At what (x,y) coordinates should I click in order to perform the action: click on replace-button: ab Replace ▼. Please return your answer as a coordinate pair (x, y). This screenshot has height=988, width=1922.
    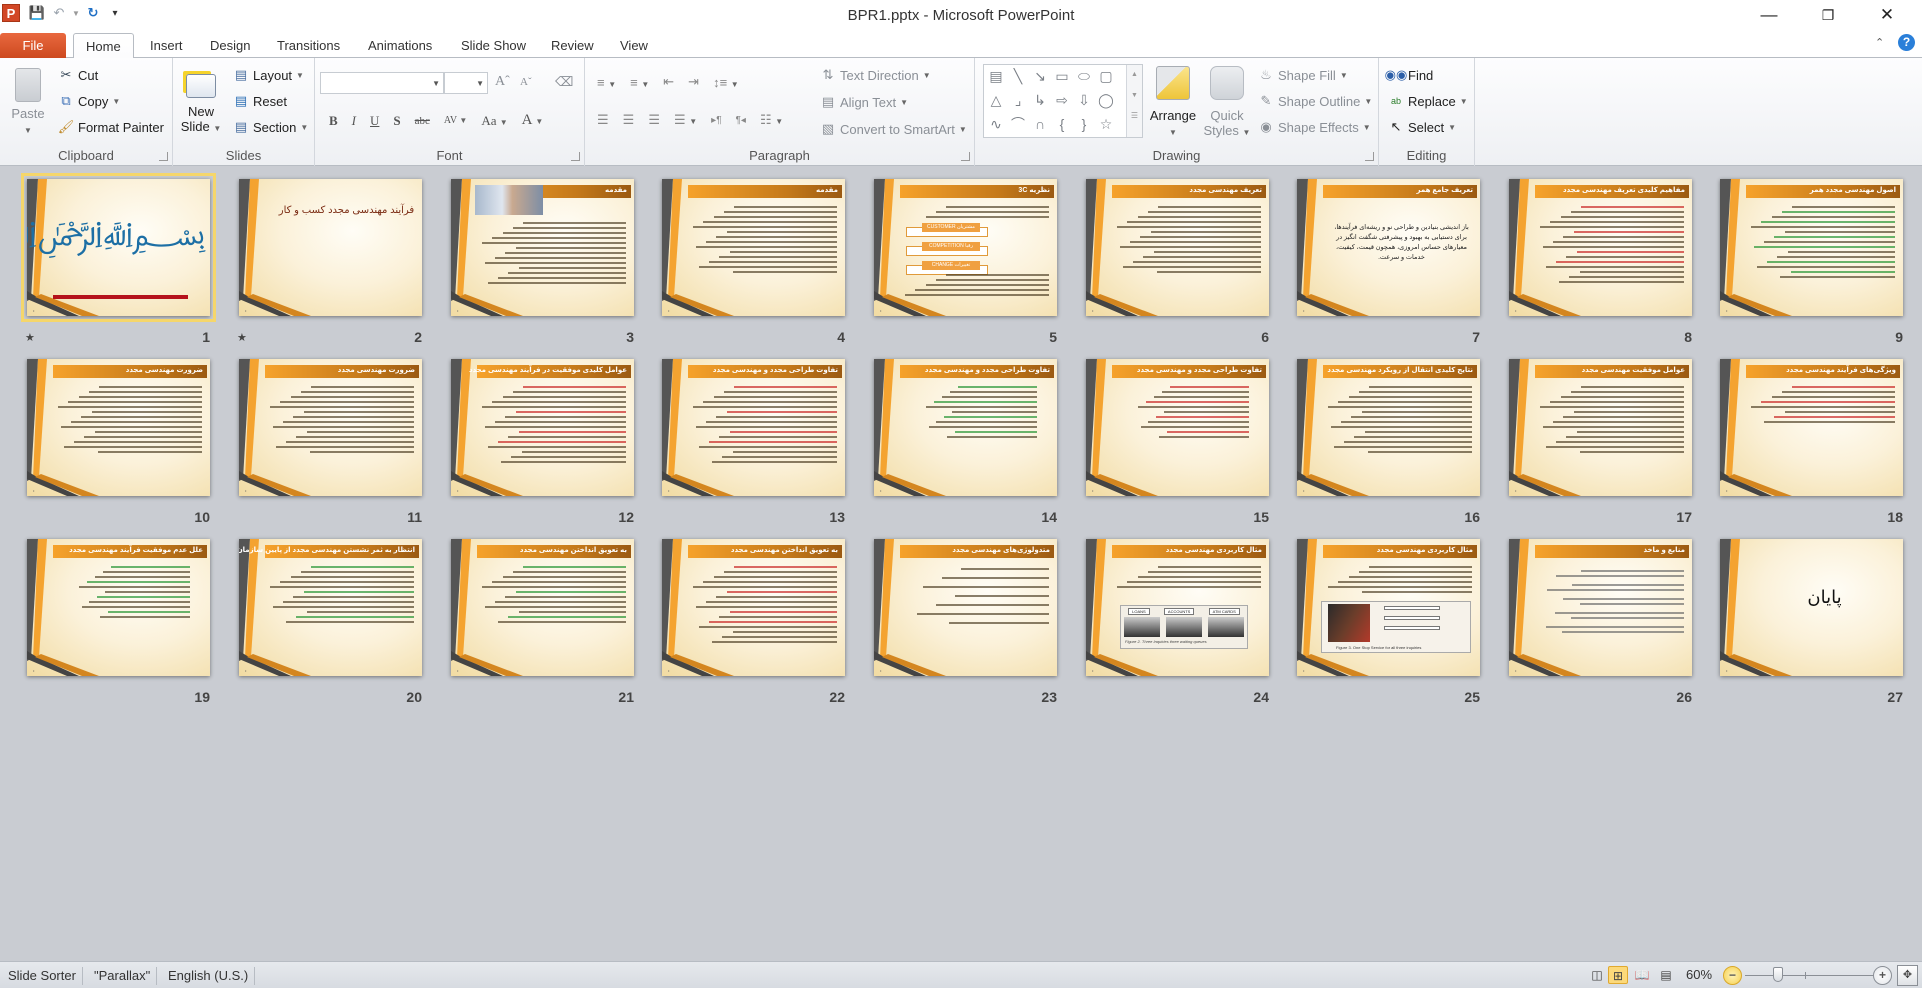
    Looking at the image, I should click on (1428, 101).